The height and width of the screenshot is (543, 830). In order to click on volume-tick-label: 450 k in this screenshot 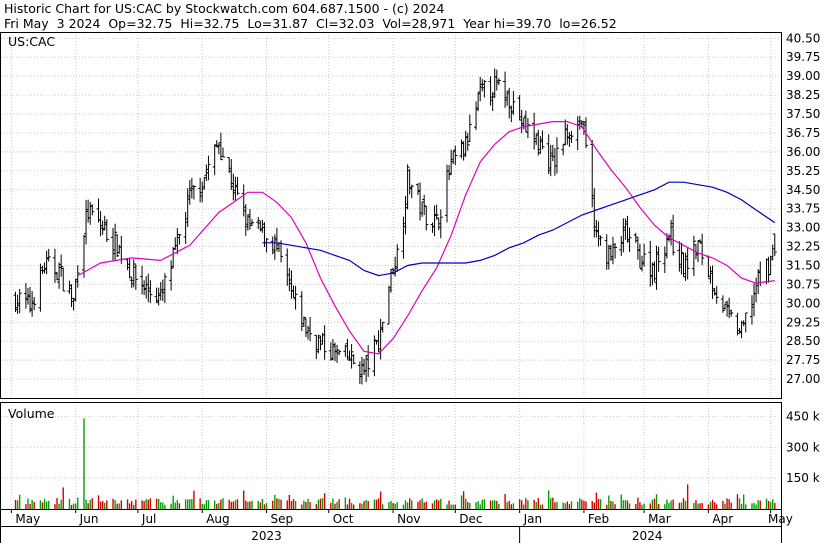, I will do `click(803, 416)`.